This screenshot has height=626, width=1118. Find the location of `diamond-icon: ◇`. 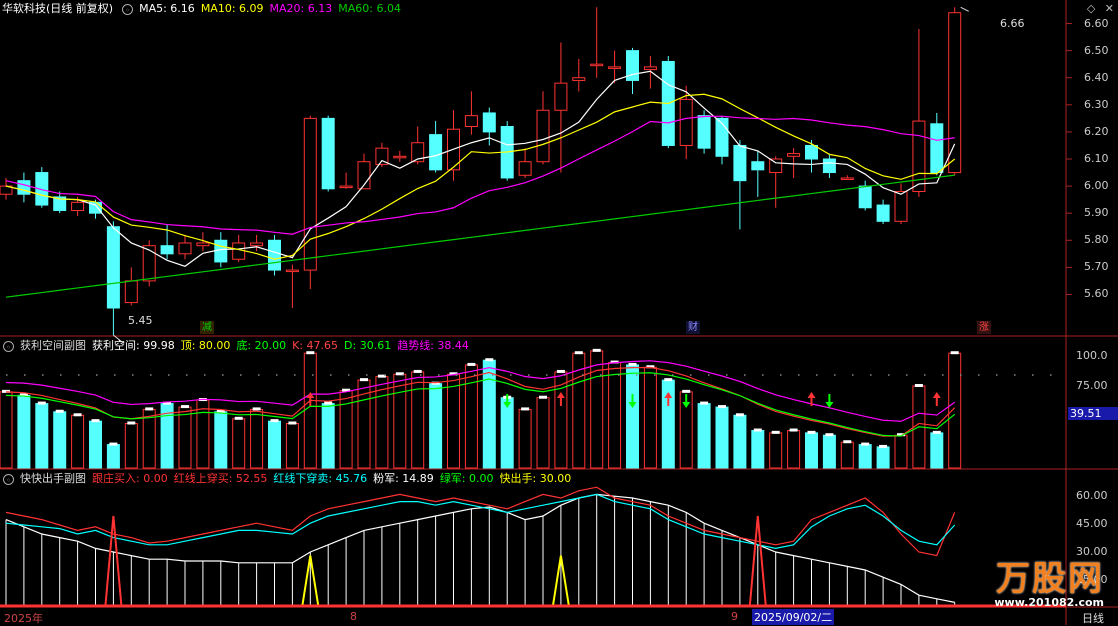

diamond-icon: ◇ is located at coordinates (1091, 8).